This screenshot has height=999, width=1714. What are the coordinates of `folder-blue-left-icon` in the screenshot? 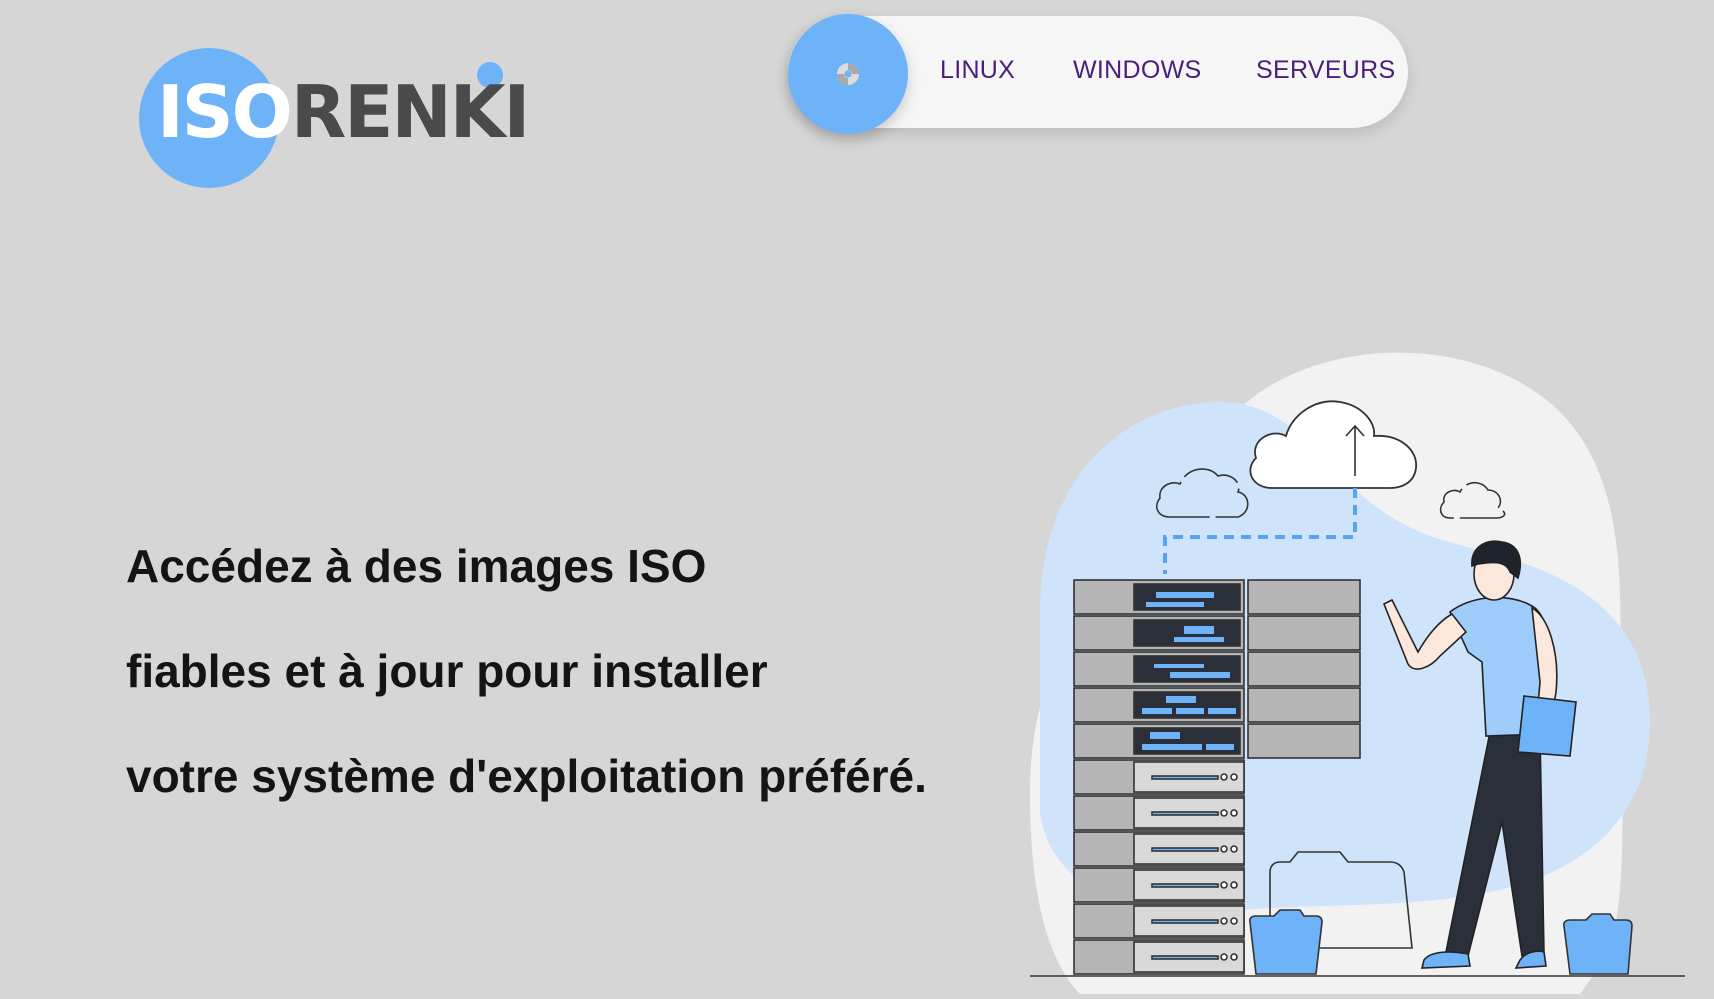 It's located at (1286, 942).